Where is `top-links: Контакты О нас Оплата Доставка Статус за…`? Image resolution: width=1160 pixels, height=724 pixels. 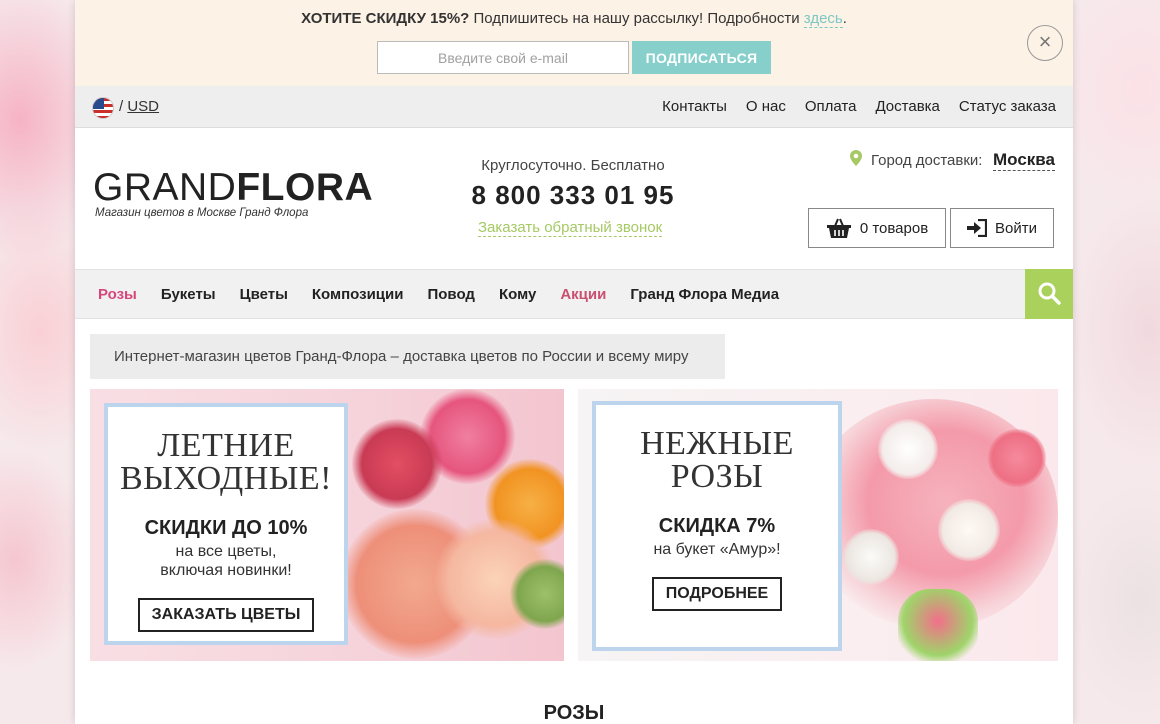
top-links: Контакты О нас Оплата Доставка Статус за… is located at coordinates (859, 106).